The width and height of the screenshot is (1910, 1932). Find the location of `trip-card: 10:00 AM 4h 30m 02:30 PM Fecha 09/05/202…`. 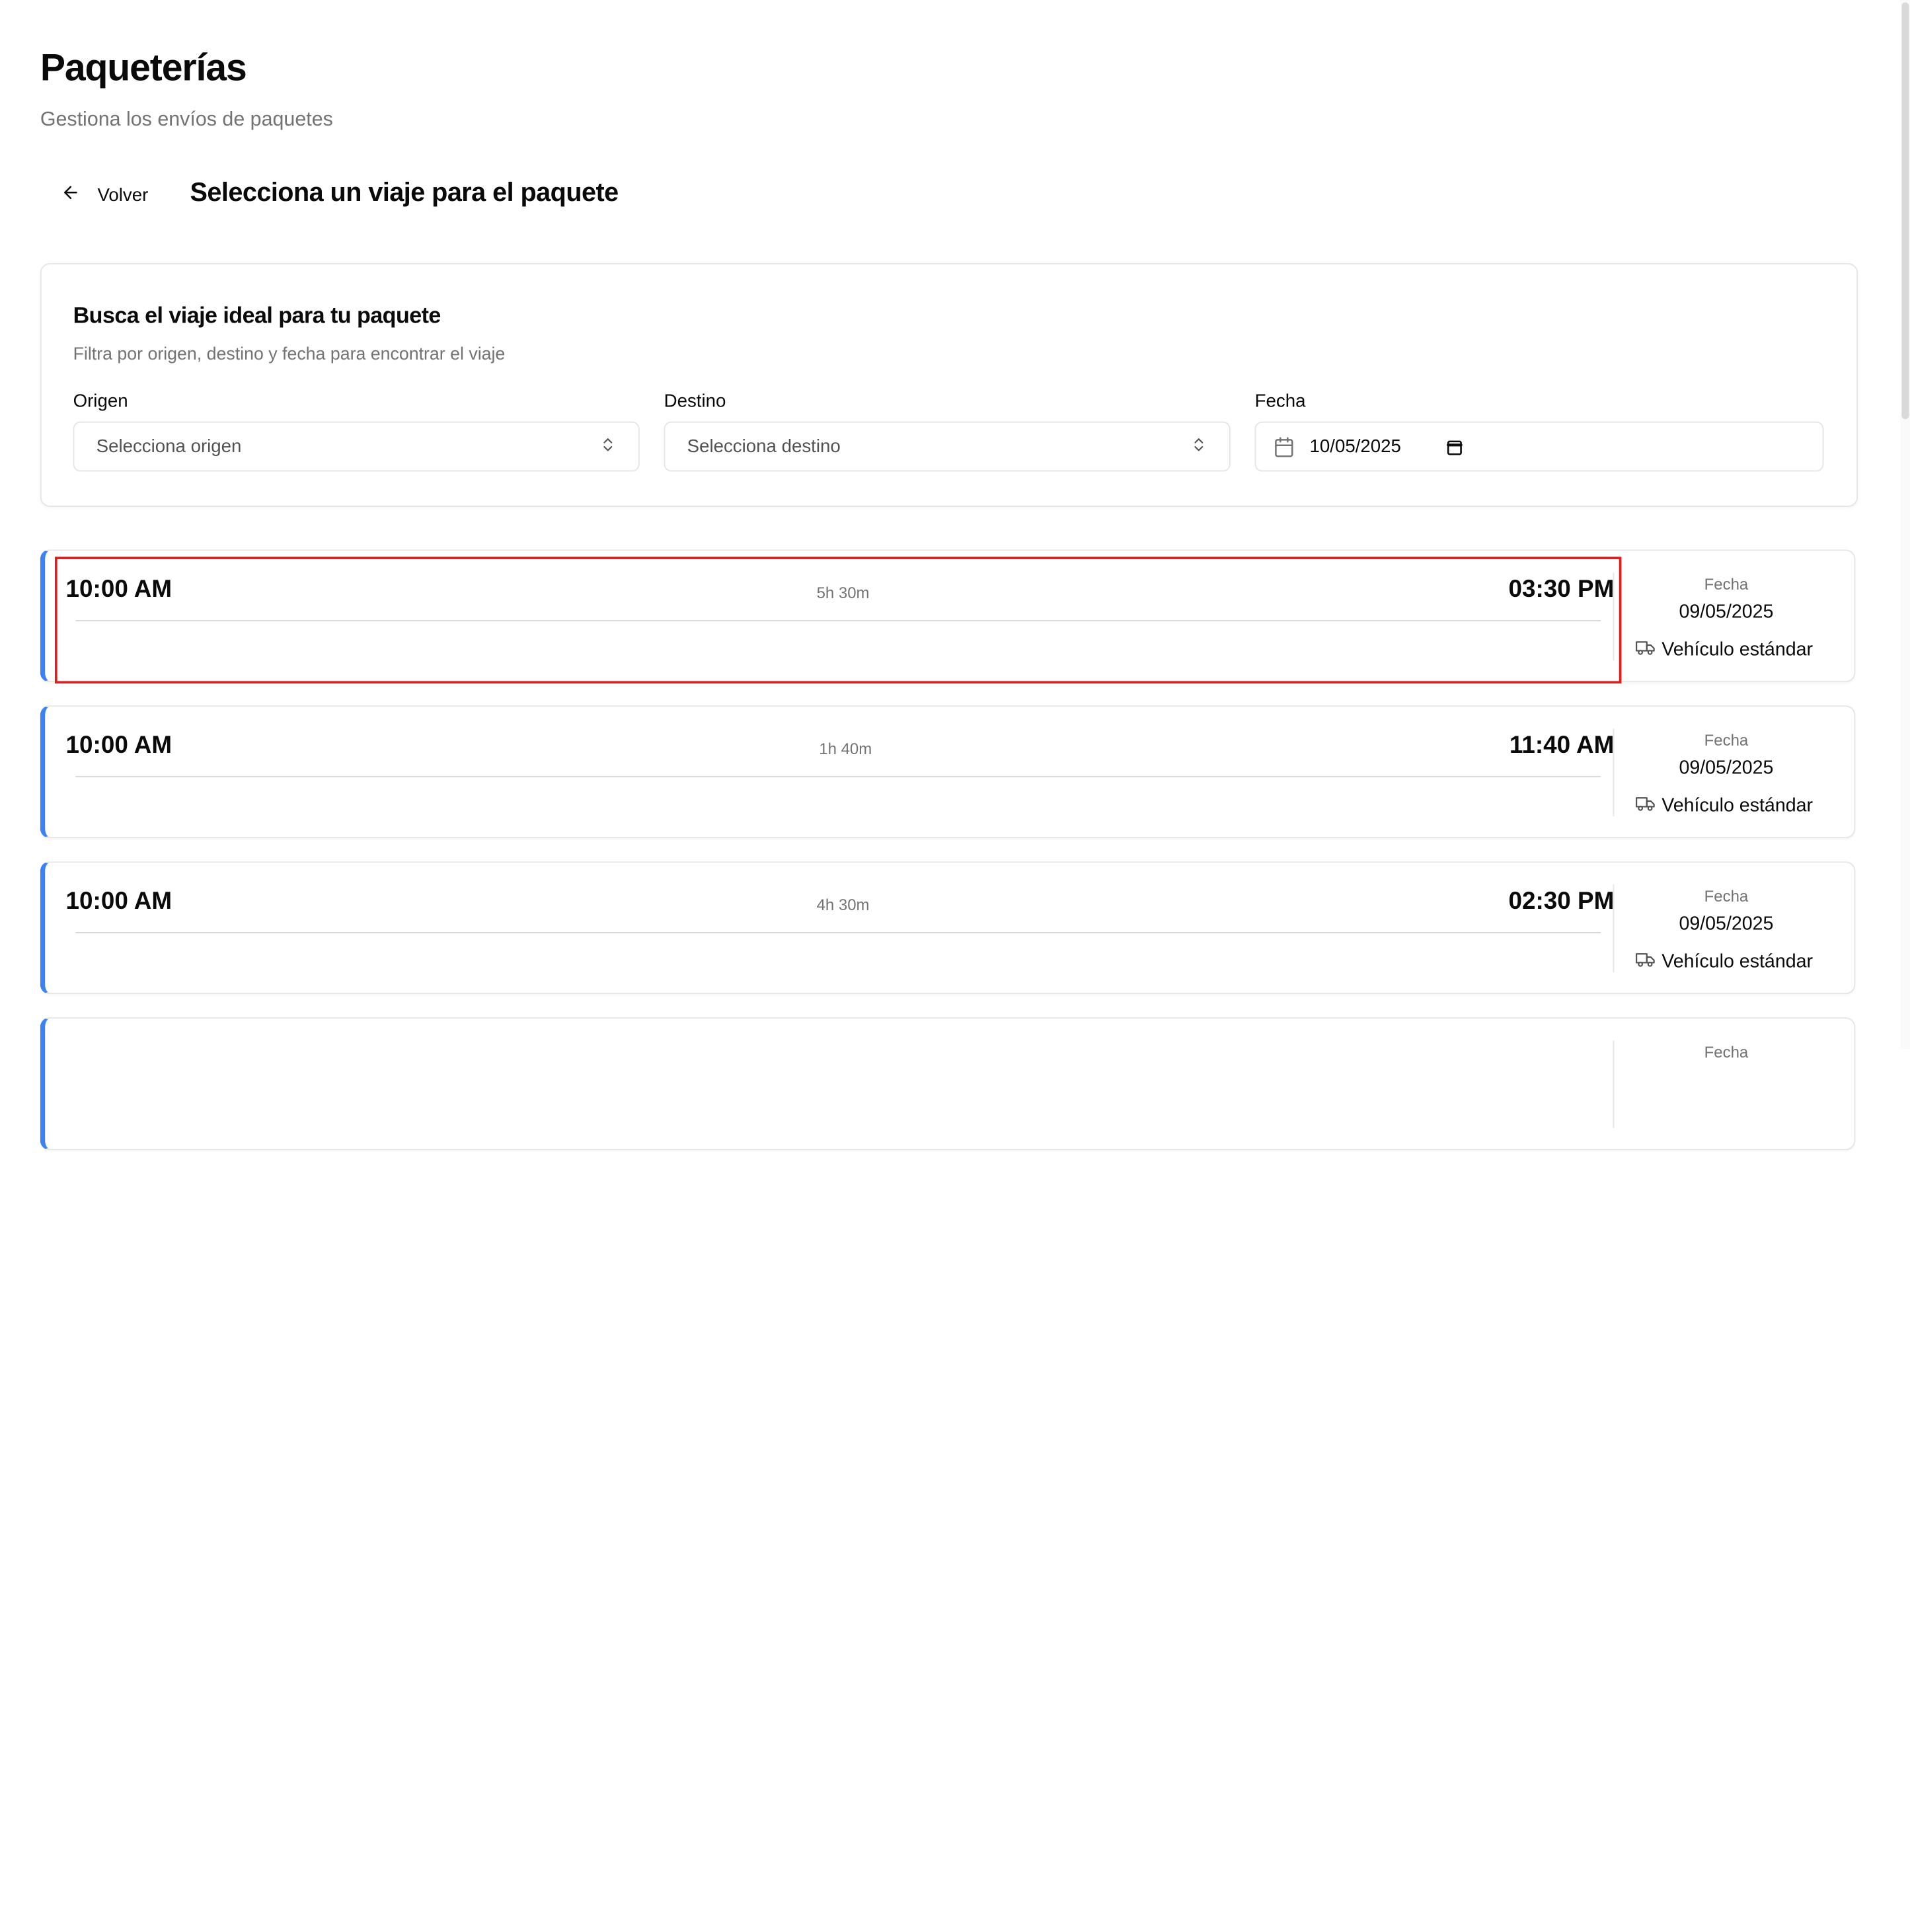

trip-card: 10:00 AM 4h 30m 02:30 PM Fecha 09/05/202… is located at coordinates (948, 928).